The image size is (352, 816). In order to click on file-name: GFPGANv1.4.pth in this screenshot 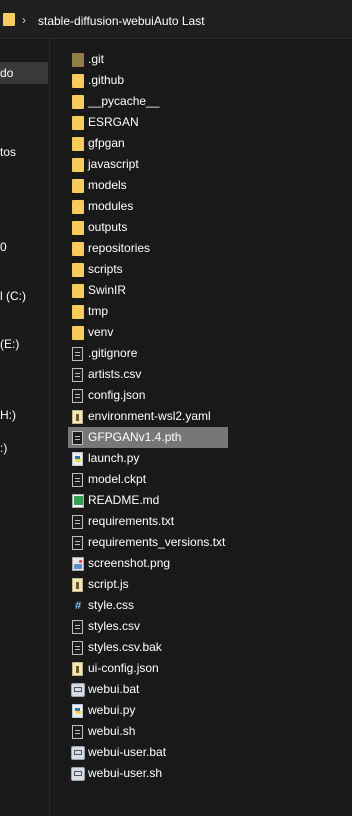, I will do `click(135, 437)`.